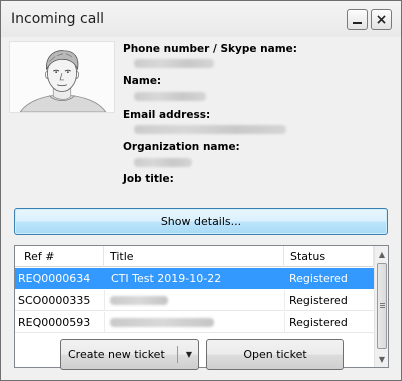 This screenshot has width=402, height=381. I want to click on contact-photo, so click(62, 77).